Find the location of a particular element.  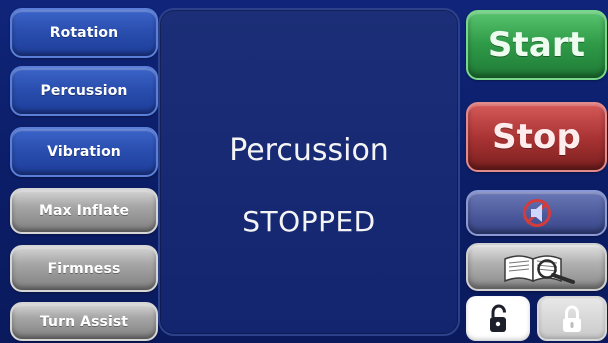

status-mode: Percussion is located at coordinates (309, 150).